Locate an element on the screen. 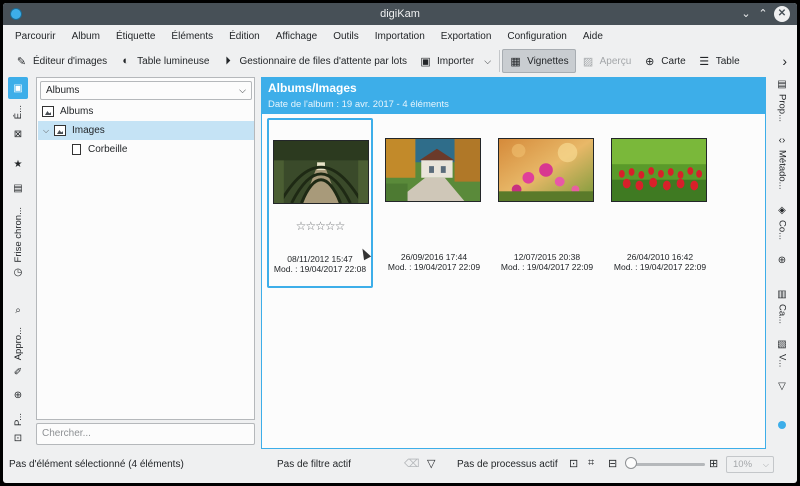 This screenshot has width=800, height=486. rating-stars: ☆☆☆☆☆ is located at coordinates (320, 226).